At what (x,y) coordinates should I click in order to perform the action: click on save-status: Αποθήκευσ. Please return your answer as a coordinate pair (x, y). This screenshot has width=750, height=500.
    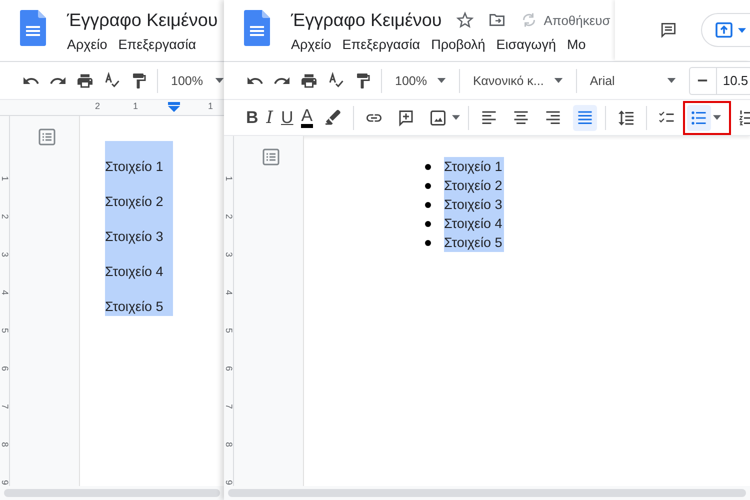
    Looking at the image, I should click on (577, 20).